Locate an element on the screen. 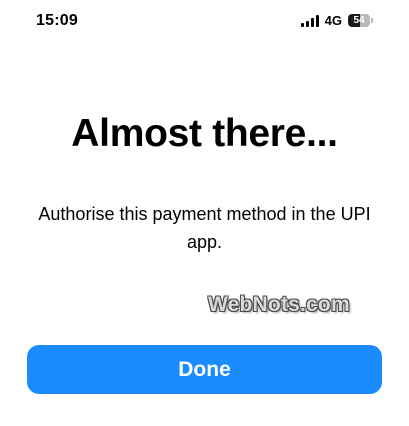 The width and height of the screenshot is (409, 426). battery-icon: 54 is located at coordinates (360, 20).